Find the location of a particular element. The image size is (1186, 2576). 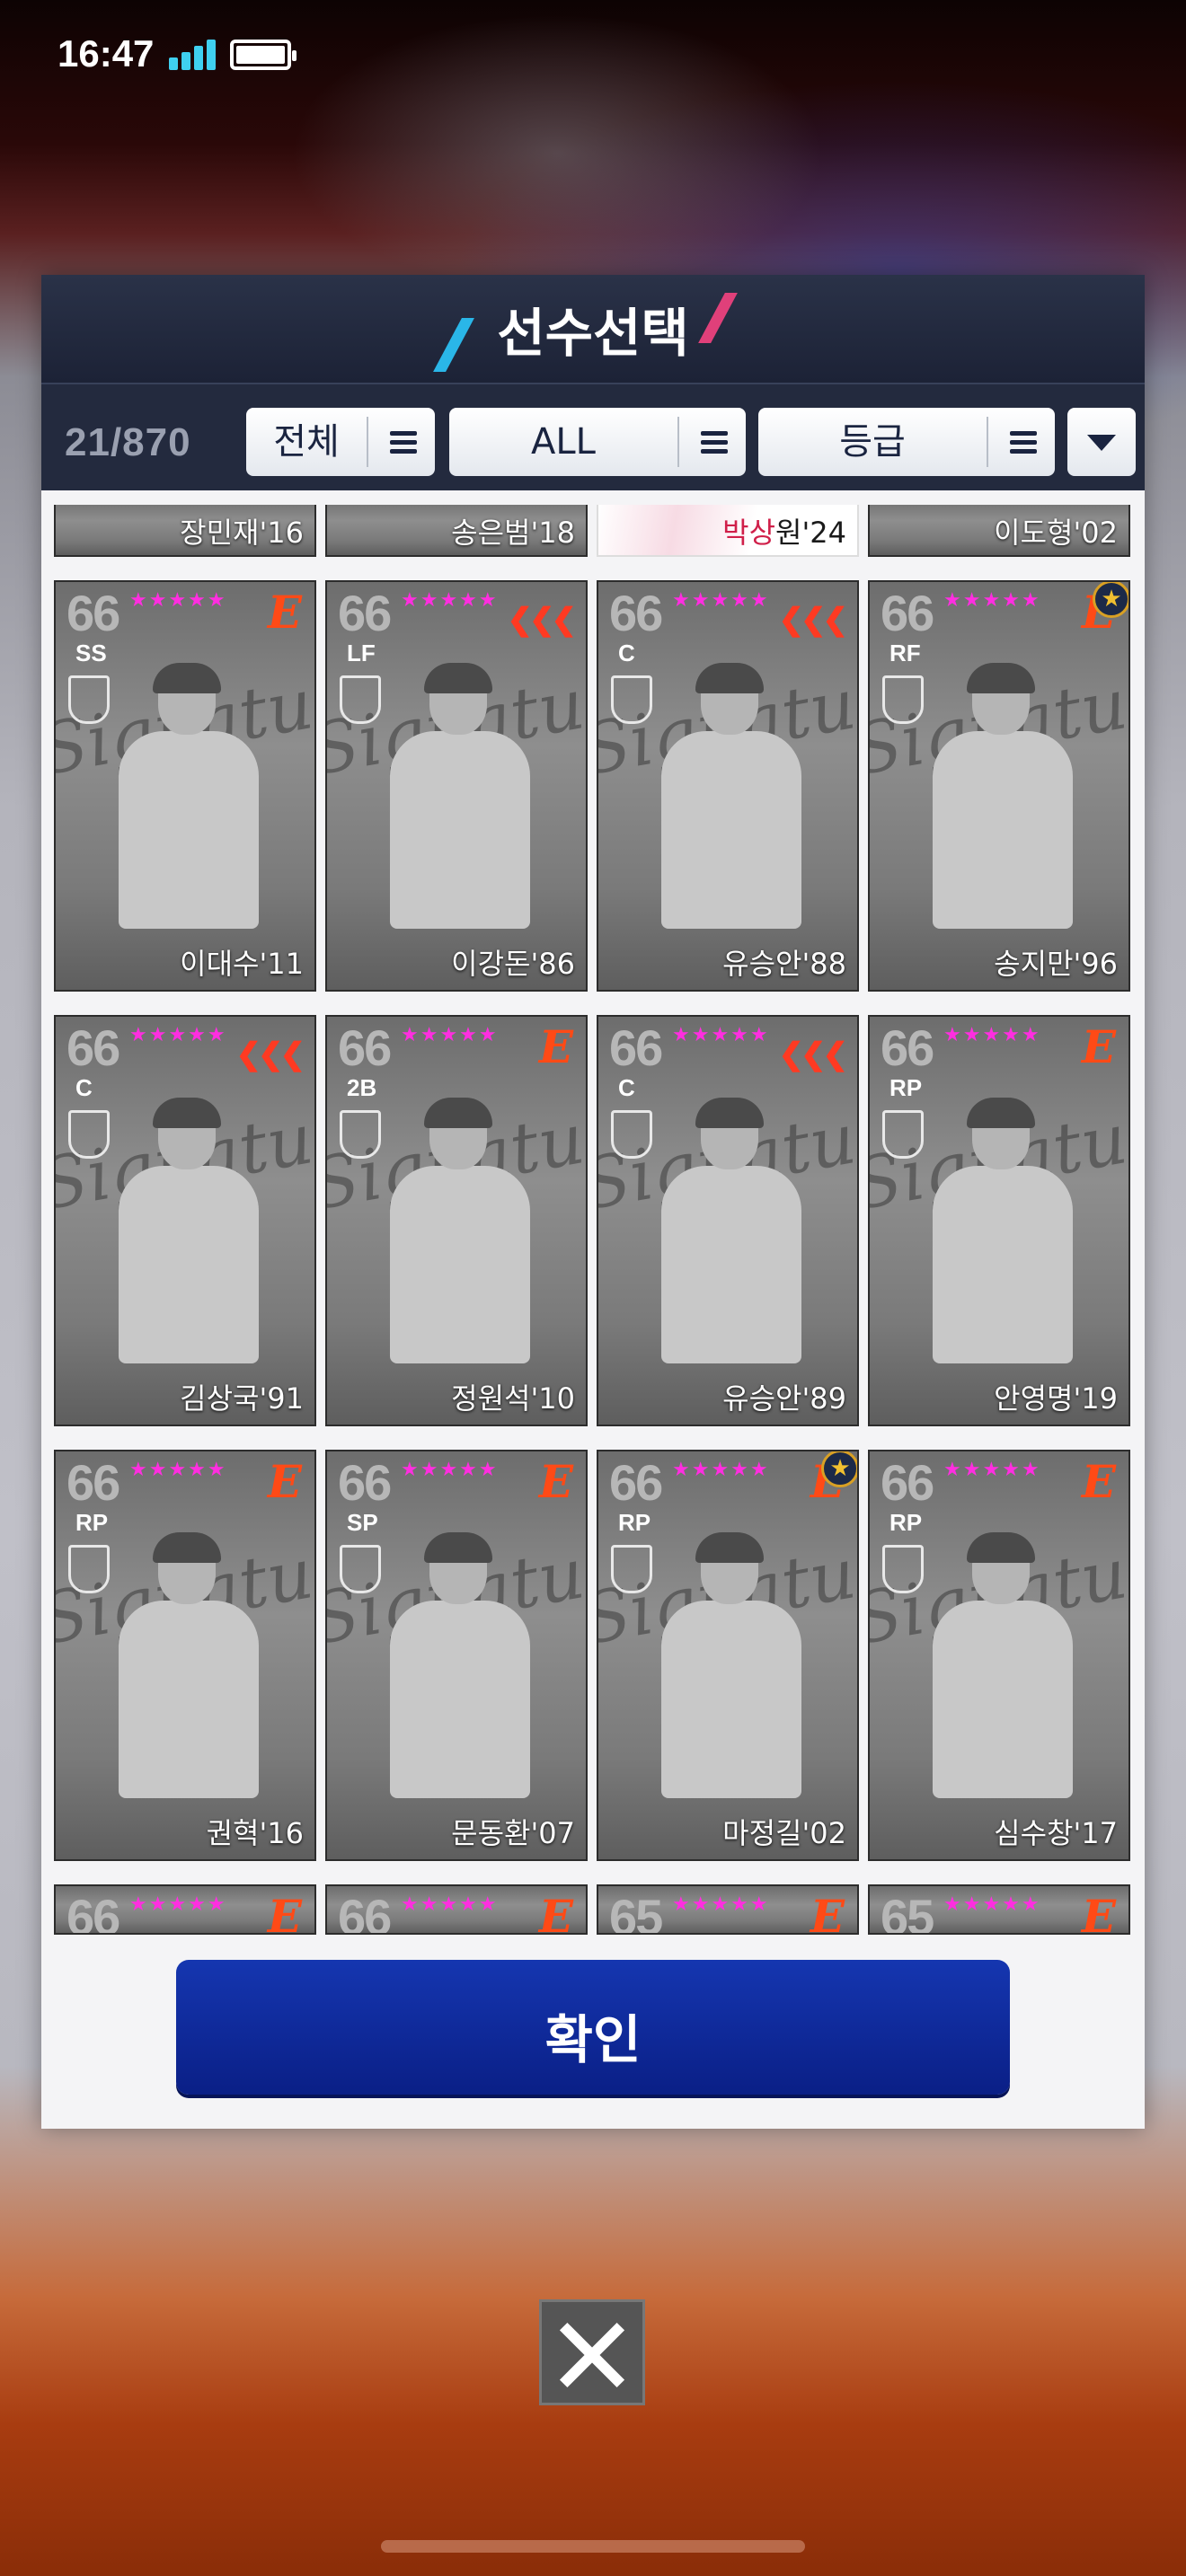

player-card: 장민재'16 is located at coordinates (185, 531).